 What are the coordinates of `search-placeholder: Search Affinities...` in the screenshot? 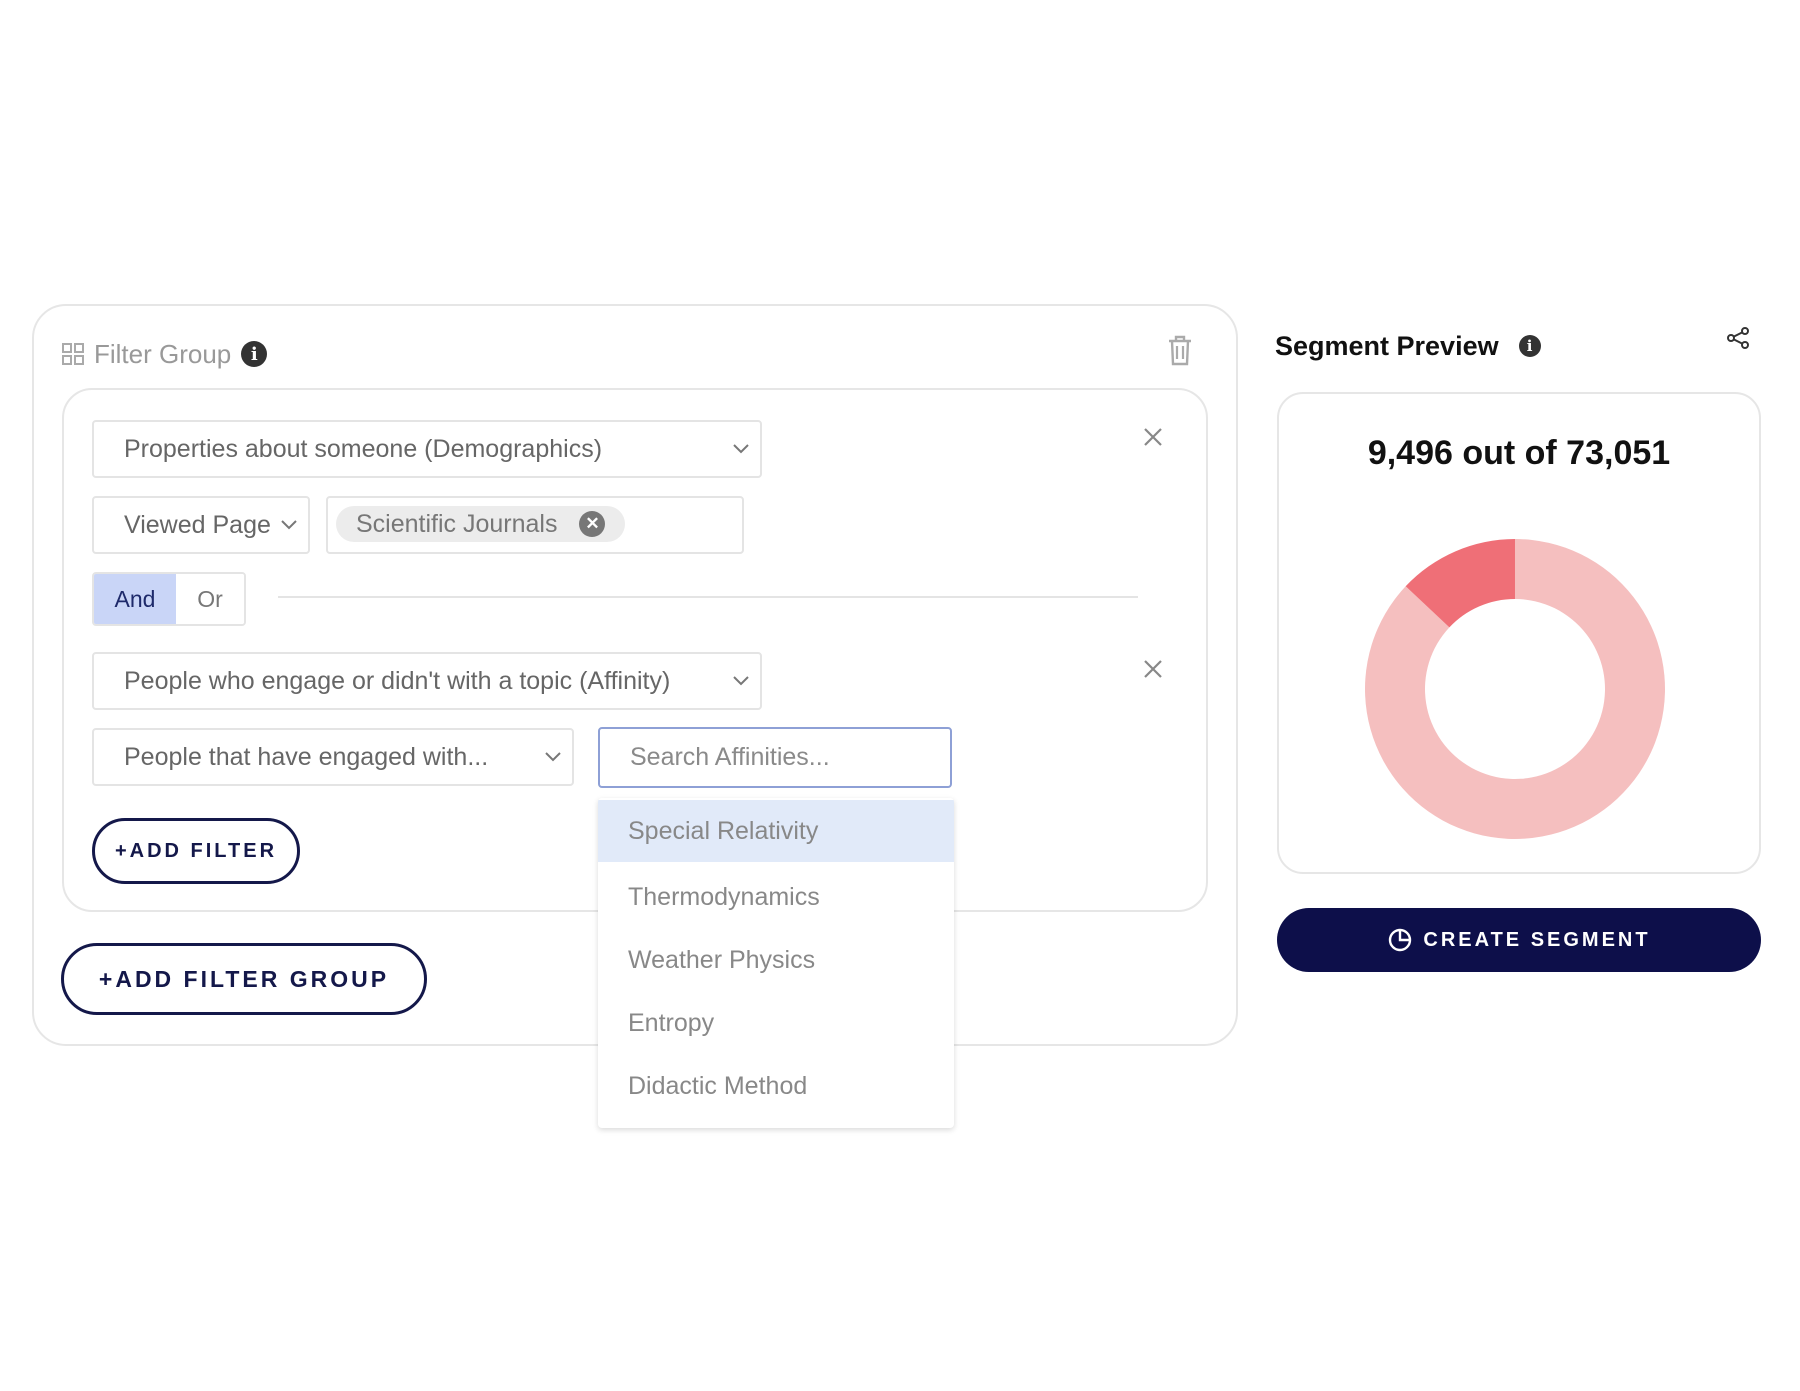 It's located at (730, 757).